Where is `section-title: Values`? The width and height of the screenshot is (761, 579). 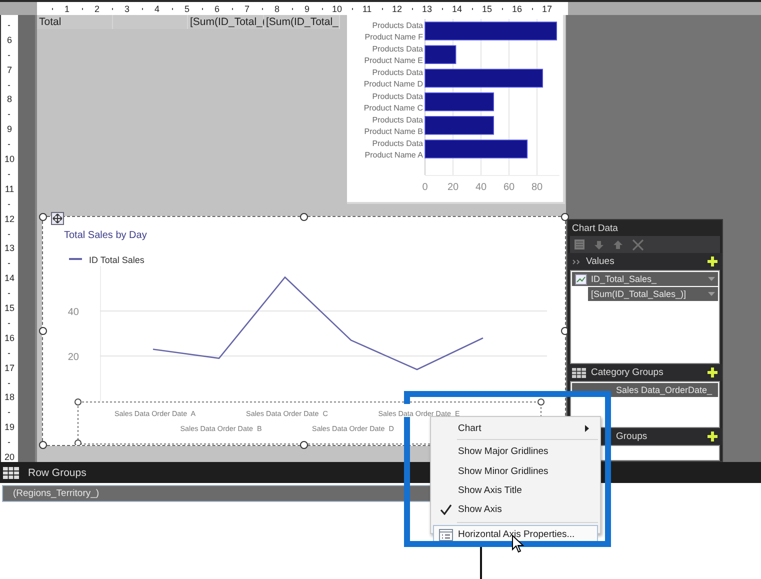
section-title: Values is located at coordinates (601, 261).